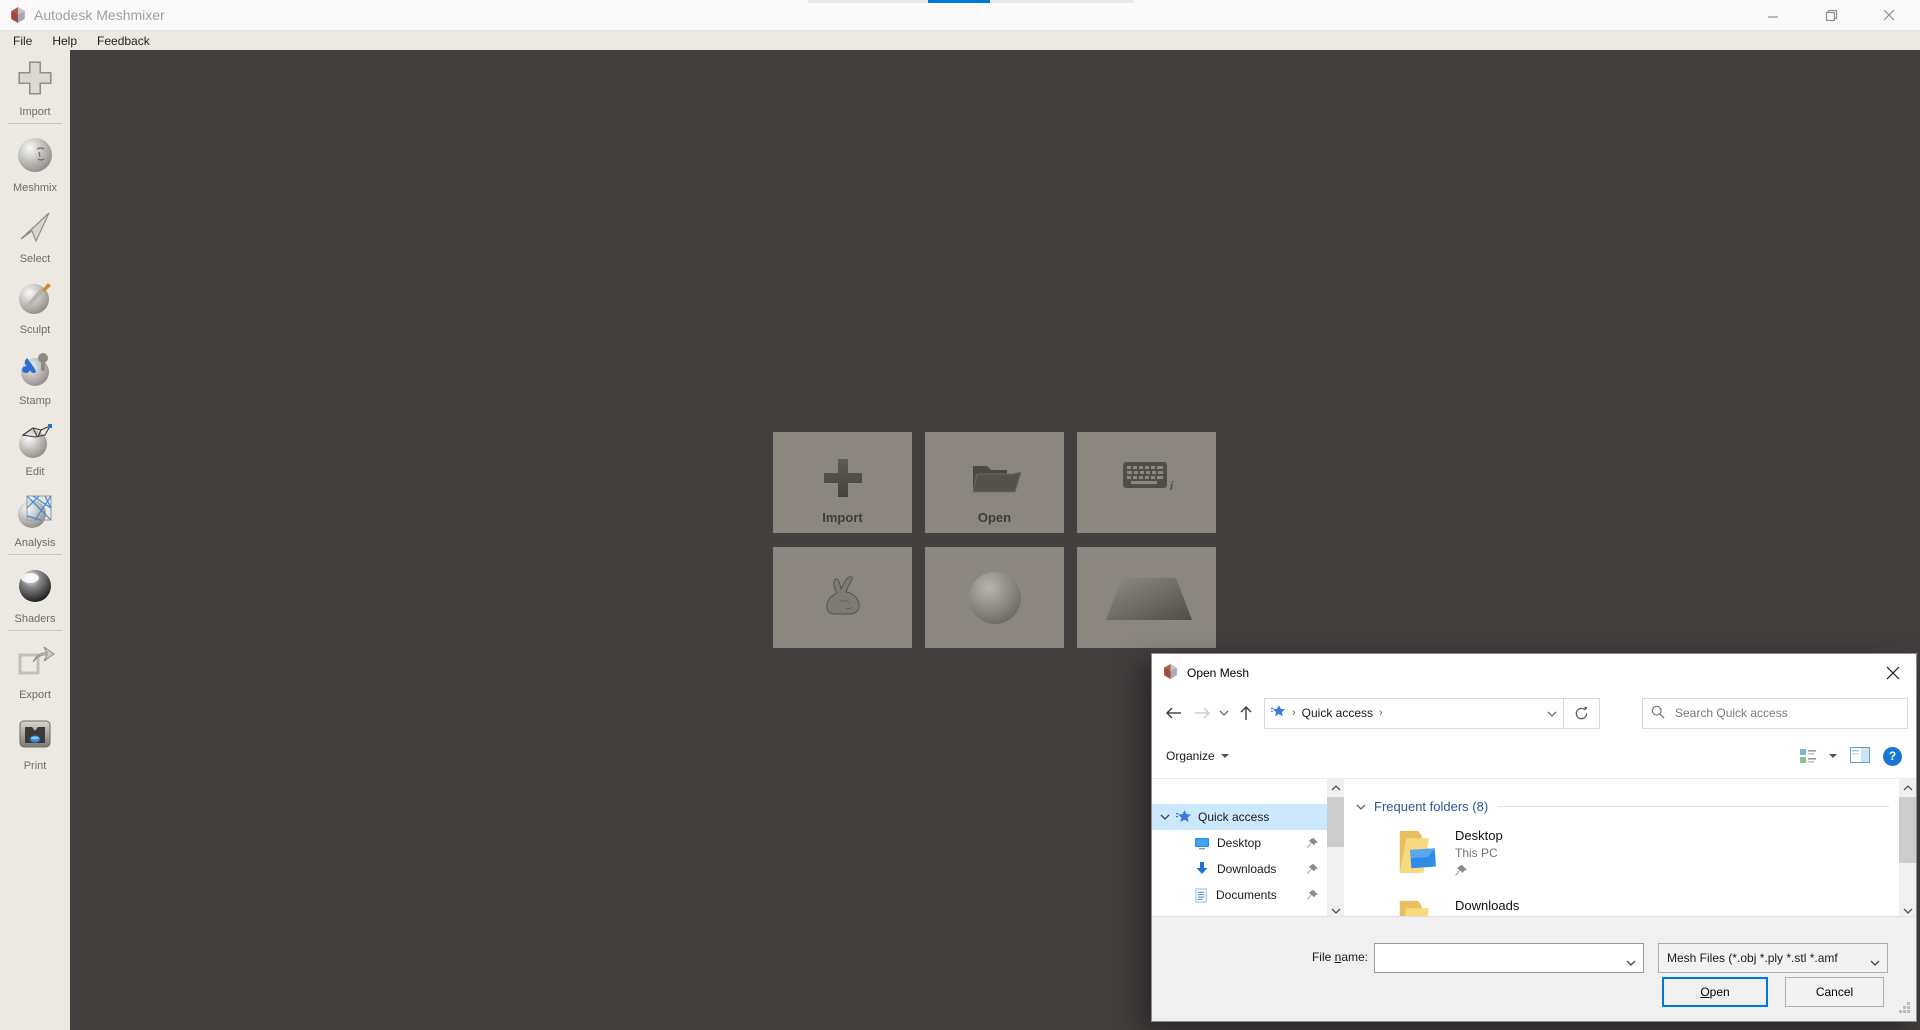  Describe the element at coordinates (35, 441) in the screenshot. I see `edit-wireframe-icon` at that location.